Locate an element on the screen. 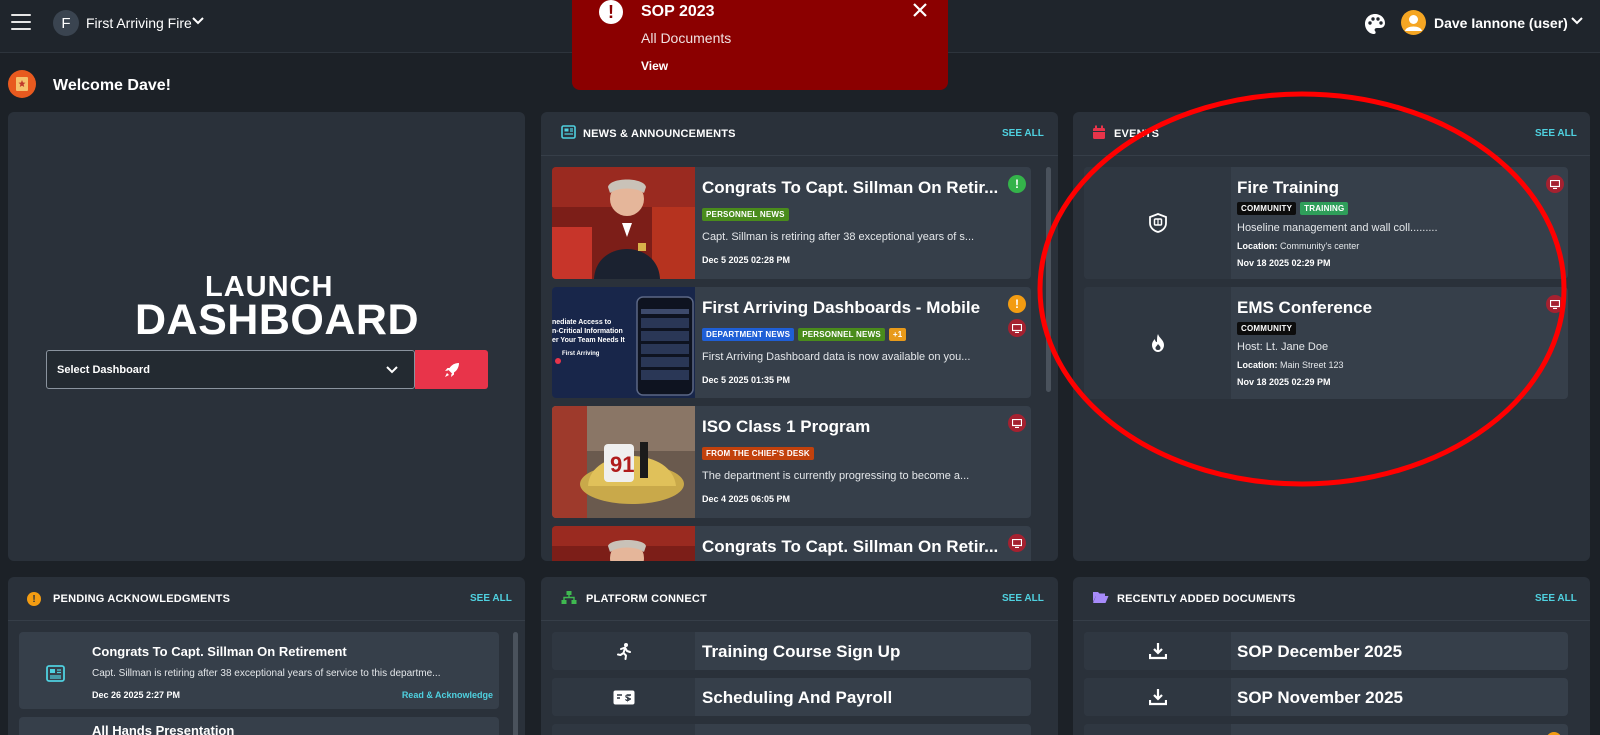 The width and height of the screenshot is (1600, 735). news-card-title: NEWS & ANNOUNCEMENTS is located at coordinates (659, 134).